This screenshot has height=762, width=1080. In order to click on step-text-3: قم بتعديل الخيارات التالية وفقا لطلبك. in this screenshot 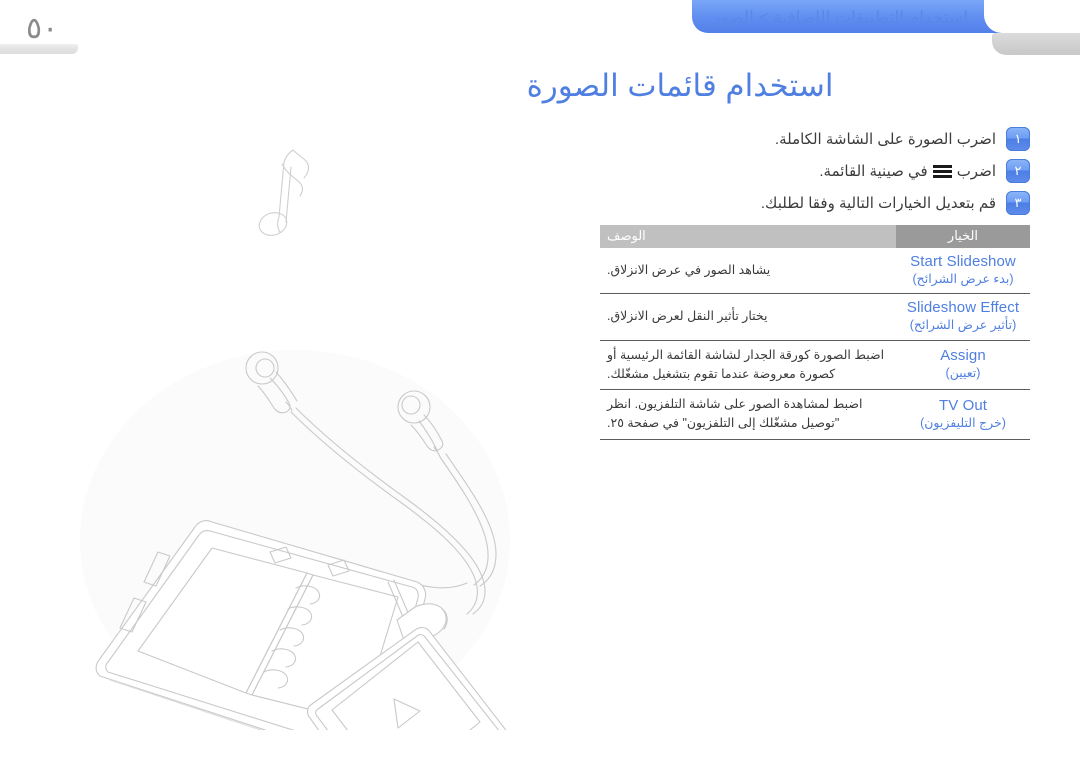, I will do `click(773, 203)`.